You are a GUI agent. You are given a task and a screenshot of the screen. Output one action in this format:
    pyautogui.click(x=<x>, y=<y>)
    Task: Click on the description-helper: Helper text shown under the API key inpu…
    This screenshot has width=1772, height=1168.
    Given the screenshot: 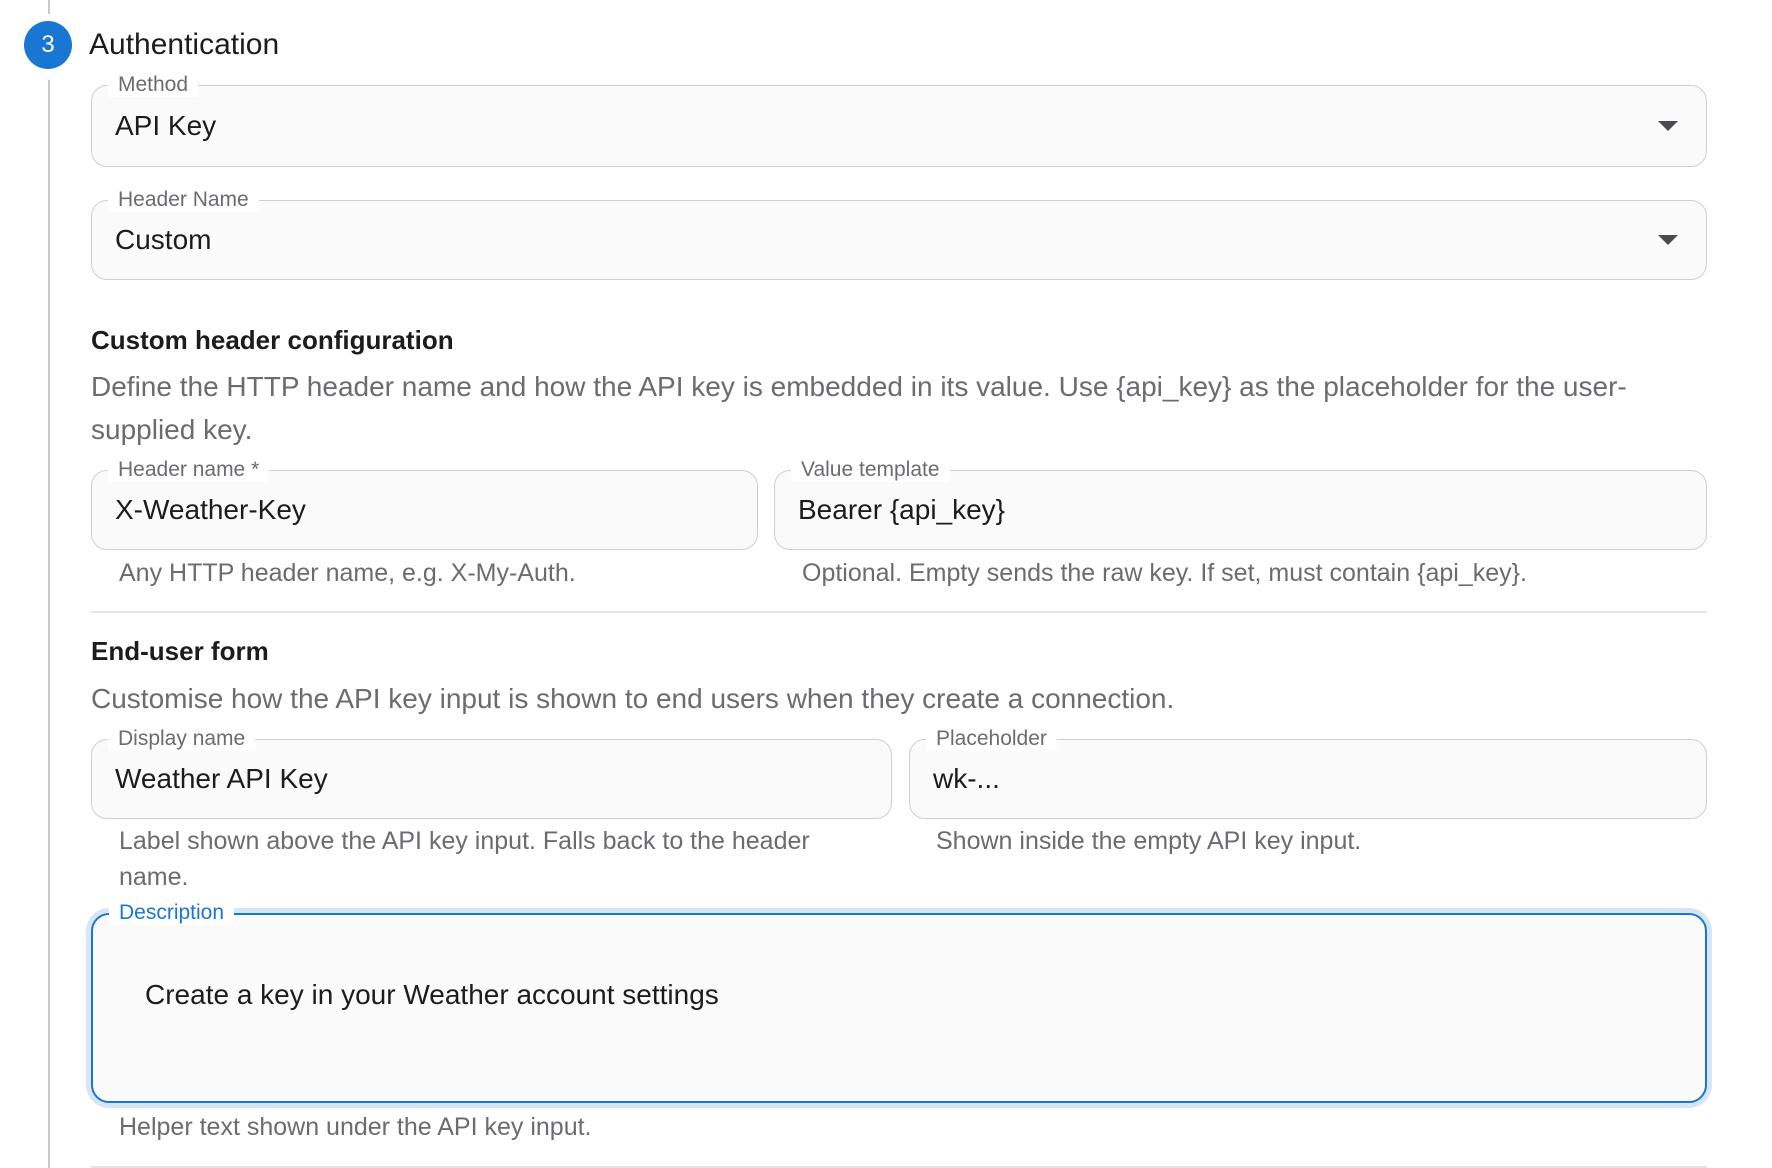 What is the action you would take?
    pyautogui.click(x=355, y=1127)
    